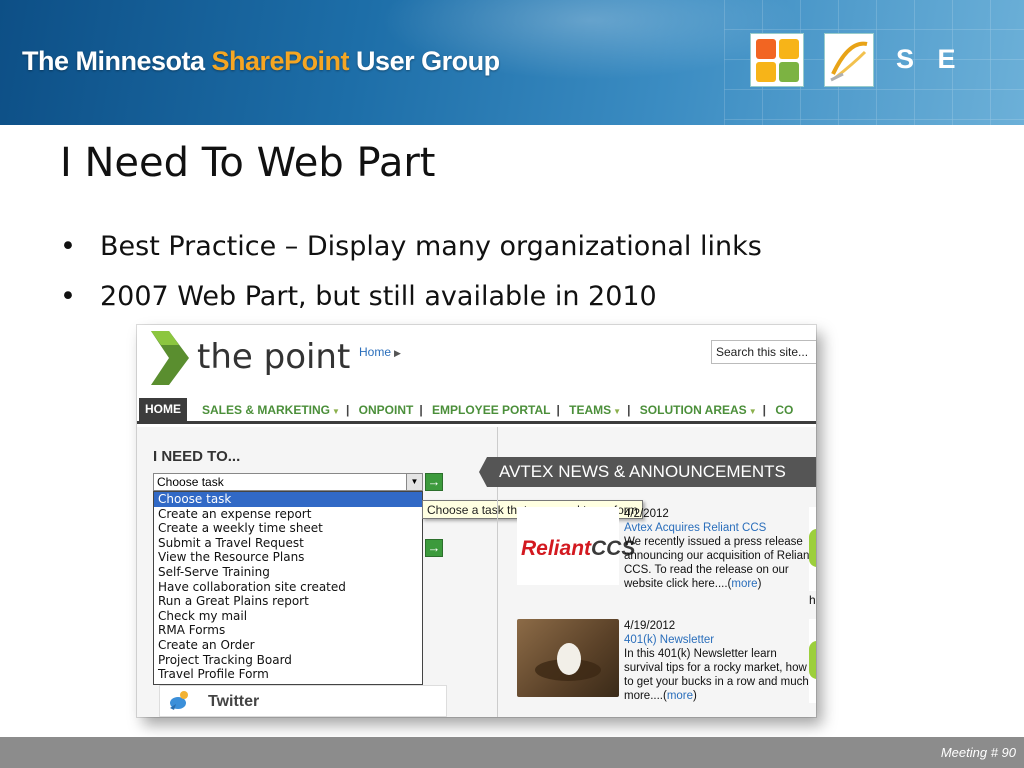 This screenshot has height=768, width=1024. Describe the element at coordinates (288, 630) in the screenshot. I see `task-option: RMA Forms` at that location.